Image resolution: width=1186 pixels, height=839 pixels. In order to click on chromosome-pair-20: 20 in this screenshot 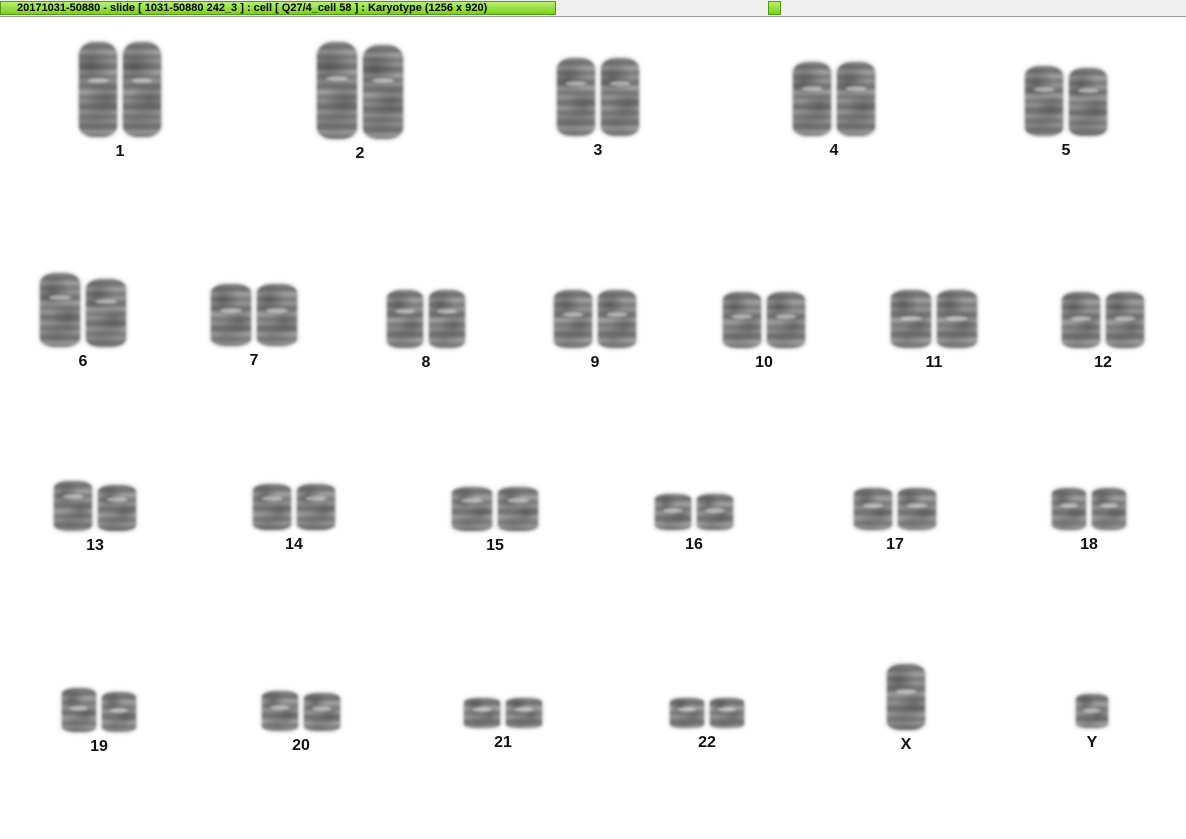, I will do `click(301, 723)`.